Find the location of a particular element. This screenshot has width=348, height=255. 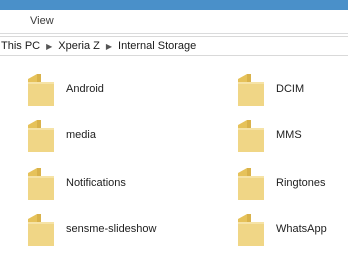

tab-view: View is located at coordinates (42, 21).